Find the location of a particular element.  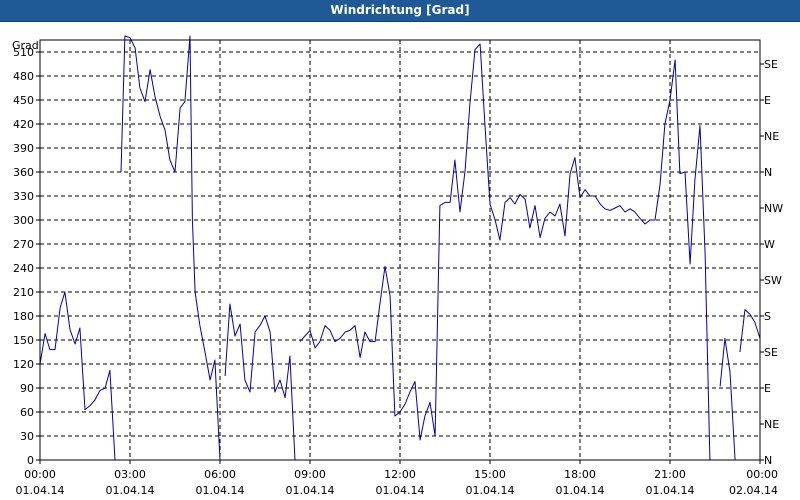

y-tick-label: 480 is located at coordinates (23, 76).